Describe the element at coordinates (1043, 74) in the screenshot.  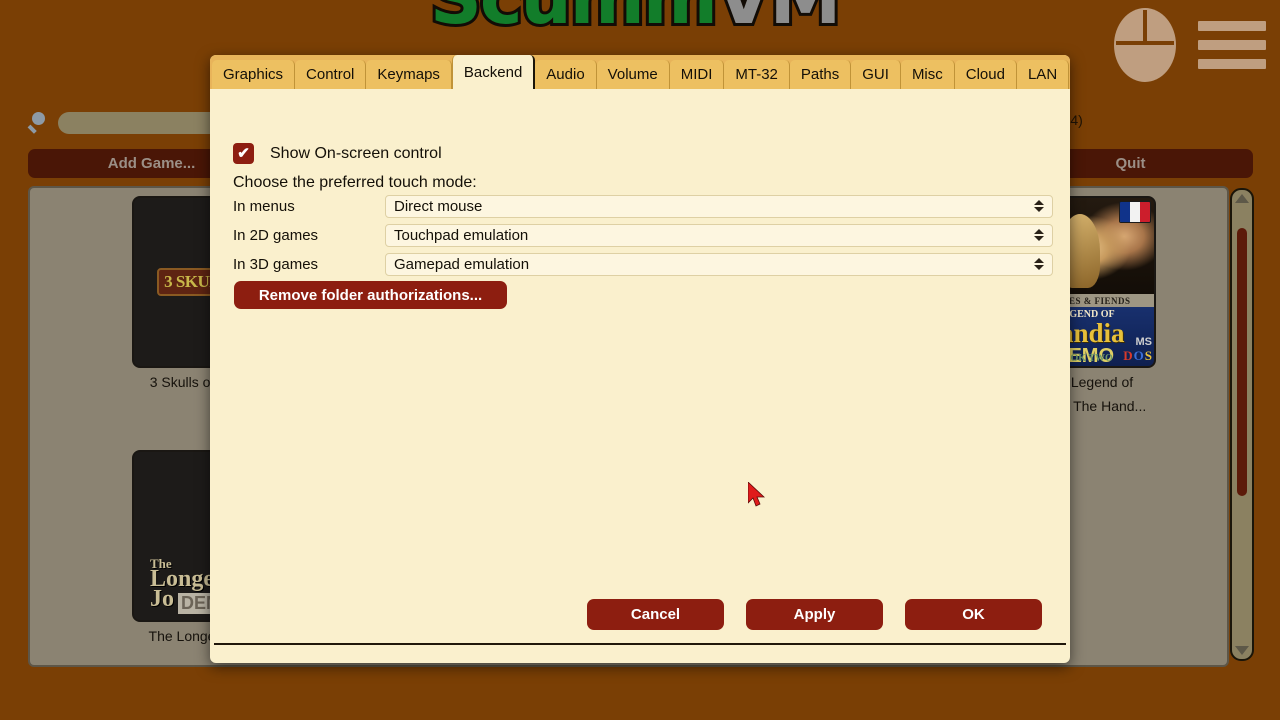
I see `tab-lan: LAN` at that location.